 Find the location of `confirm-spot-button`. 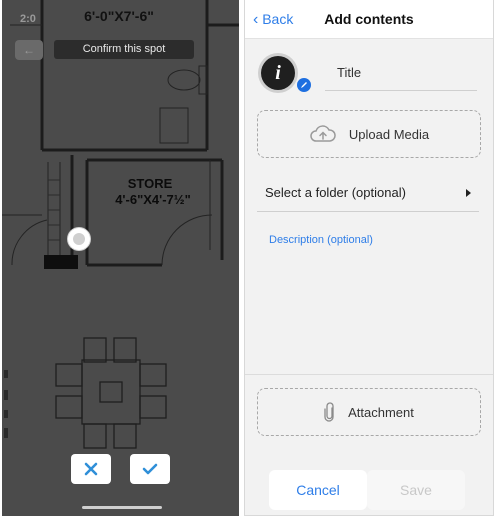

confirm-spot-button is located at coordinates (150, 469).